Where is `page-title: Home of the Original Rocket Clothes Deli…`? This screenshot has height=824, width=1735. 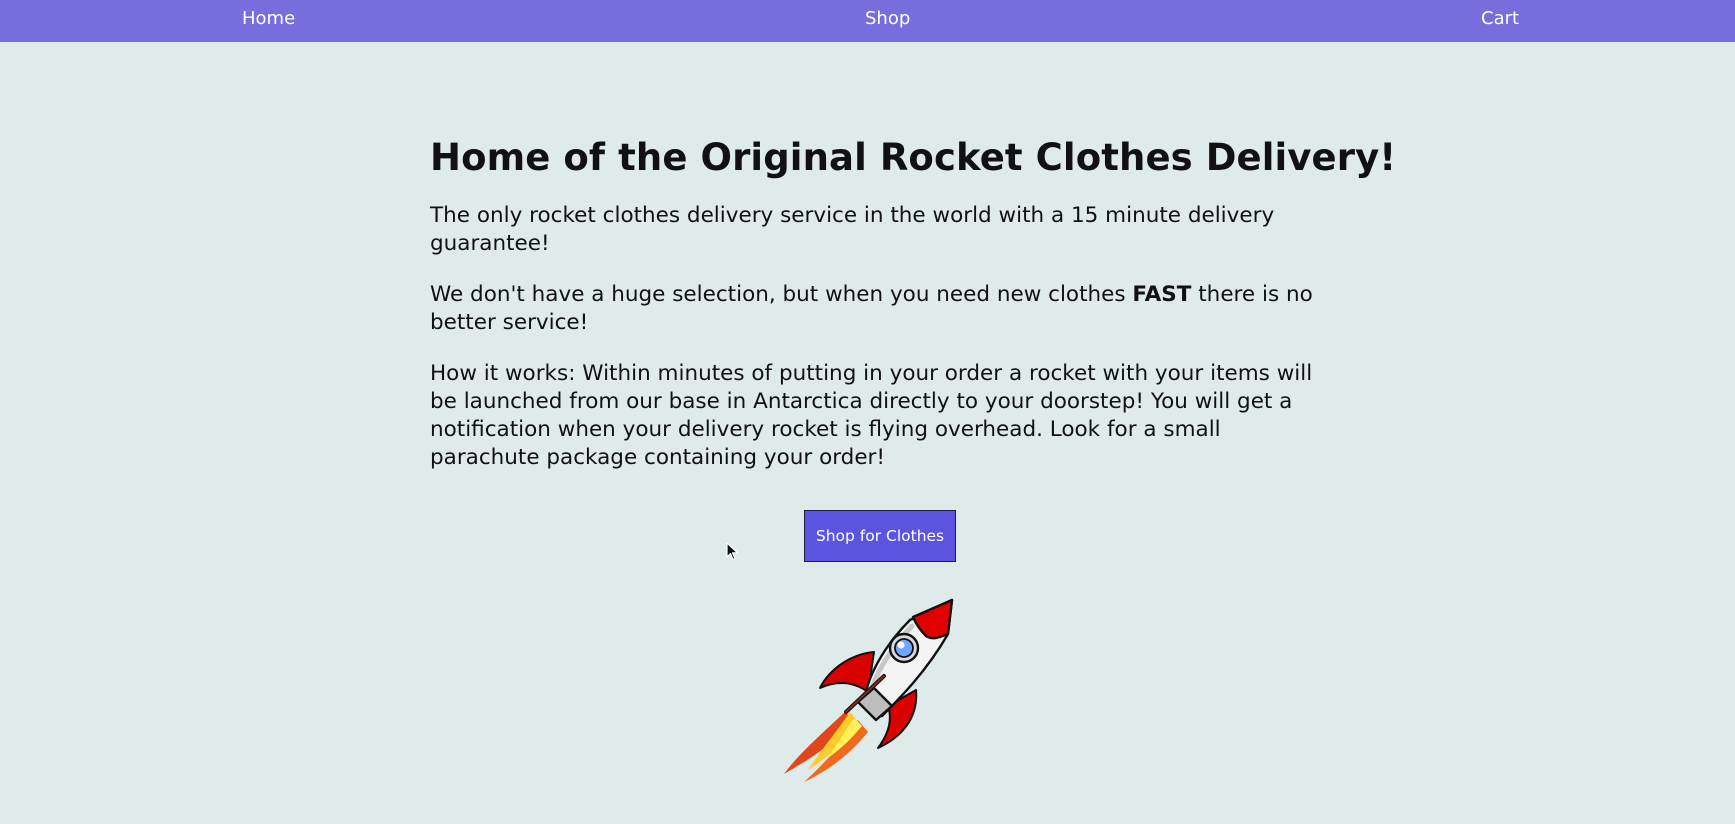
page-title: Home of the Original Rocket Clothes Deli… is located at coordinates (913, 157).